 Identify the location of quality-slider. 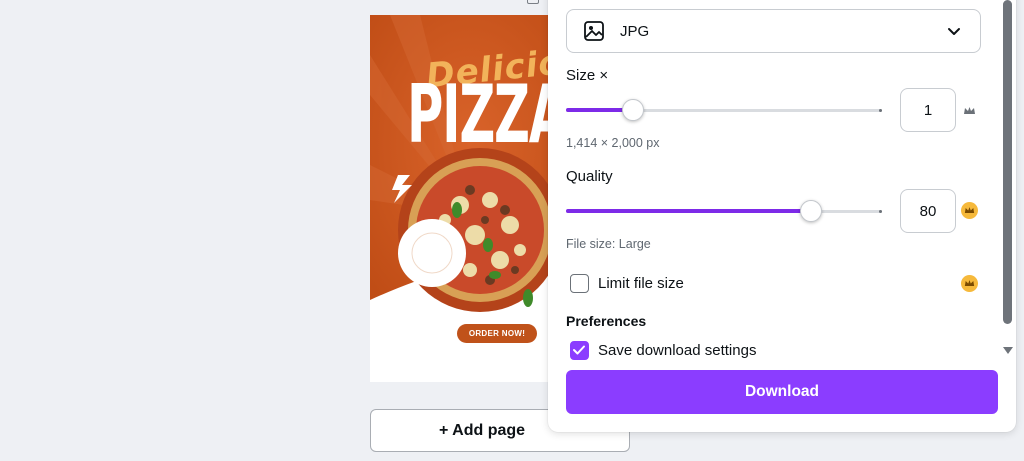
(724, 211).